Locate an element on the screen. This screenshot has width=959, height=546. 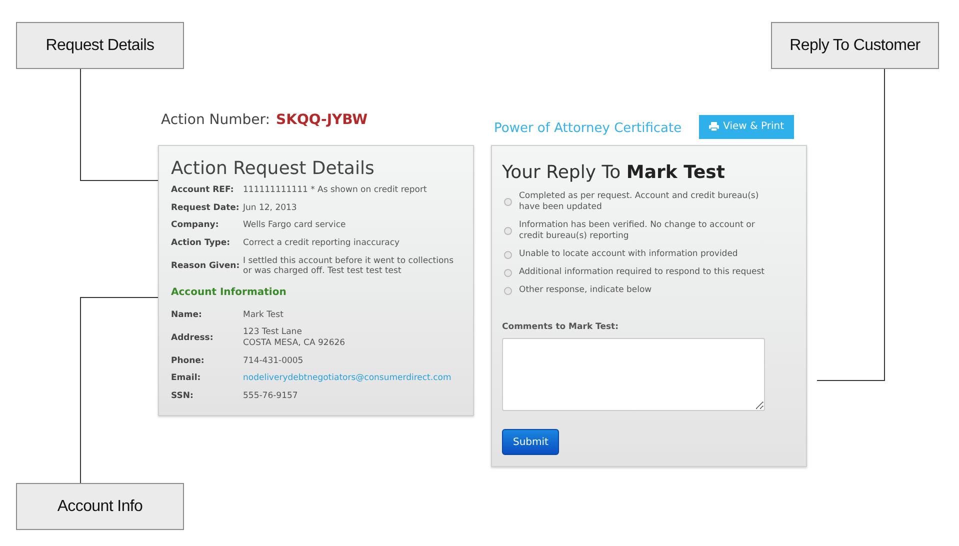
submit-button: Submit is located at coordinates (531, 442).